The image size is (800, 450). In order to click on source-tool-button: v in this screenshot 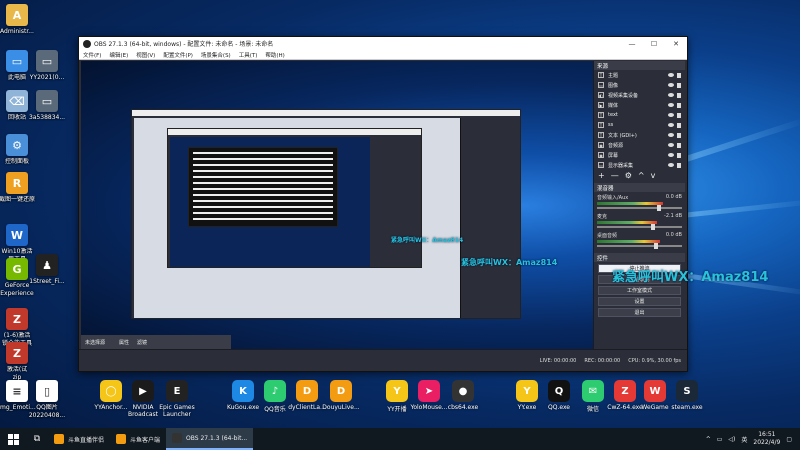, I will do `click(653, 175)`.